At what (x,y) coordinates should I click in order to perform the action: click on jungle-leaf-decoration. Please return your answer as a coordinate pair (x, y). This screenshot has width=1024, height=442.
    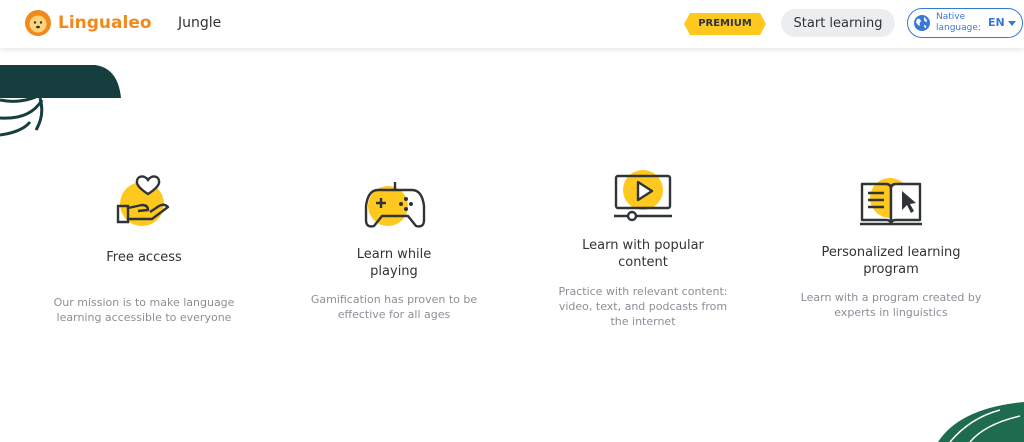
    Looking at the image, I should click on (981, 422).